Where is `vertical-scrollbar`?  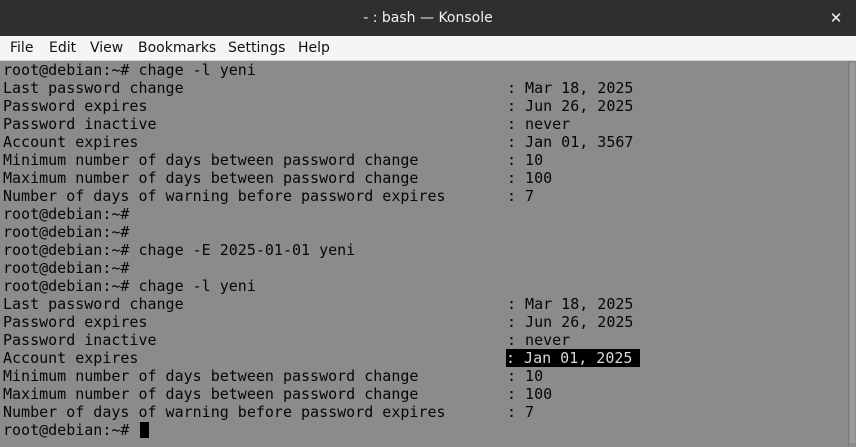
vertical-scrollbar is located at coordinates (852, 254).